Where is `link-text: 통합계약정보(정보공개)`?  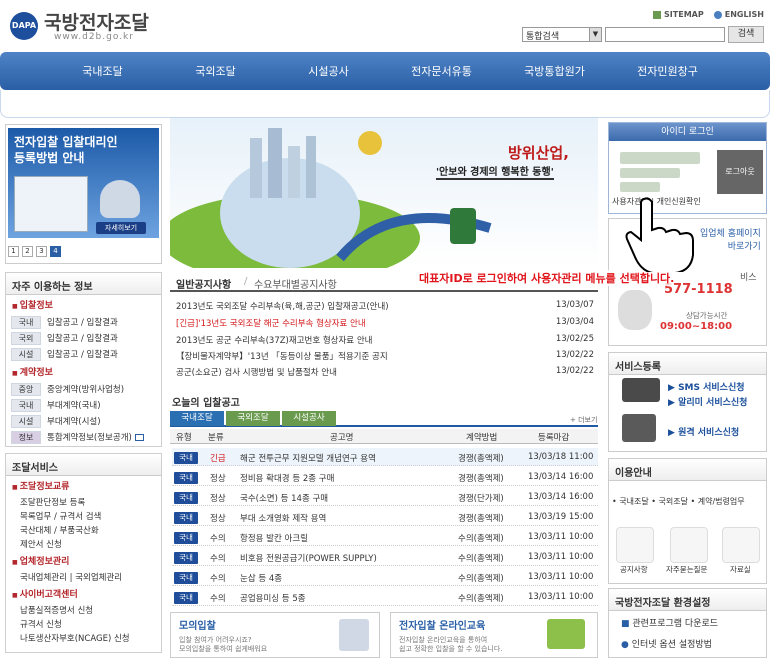 link-text: 통합계약정보(정보공개) is located at coordinates (89, 437).